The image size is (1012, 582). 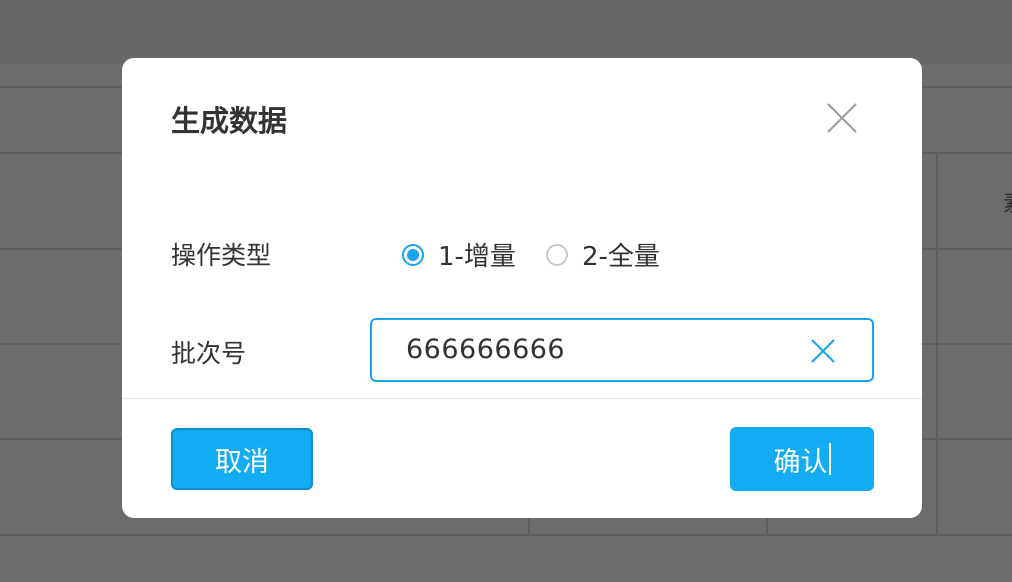 I want to click on clear-icon, so click(x=823, y=351).